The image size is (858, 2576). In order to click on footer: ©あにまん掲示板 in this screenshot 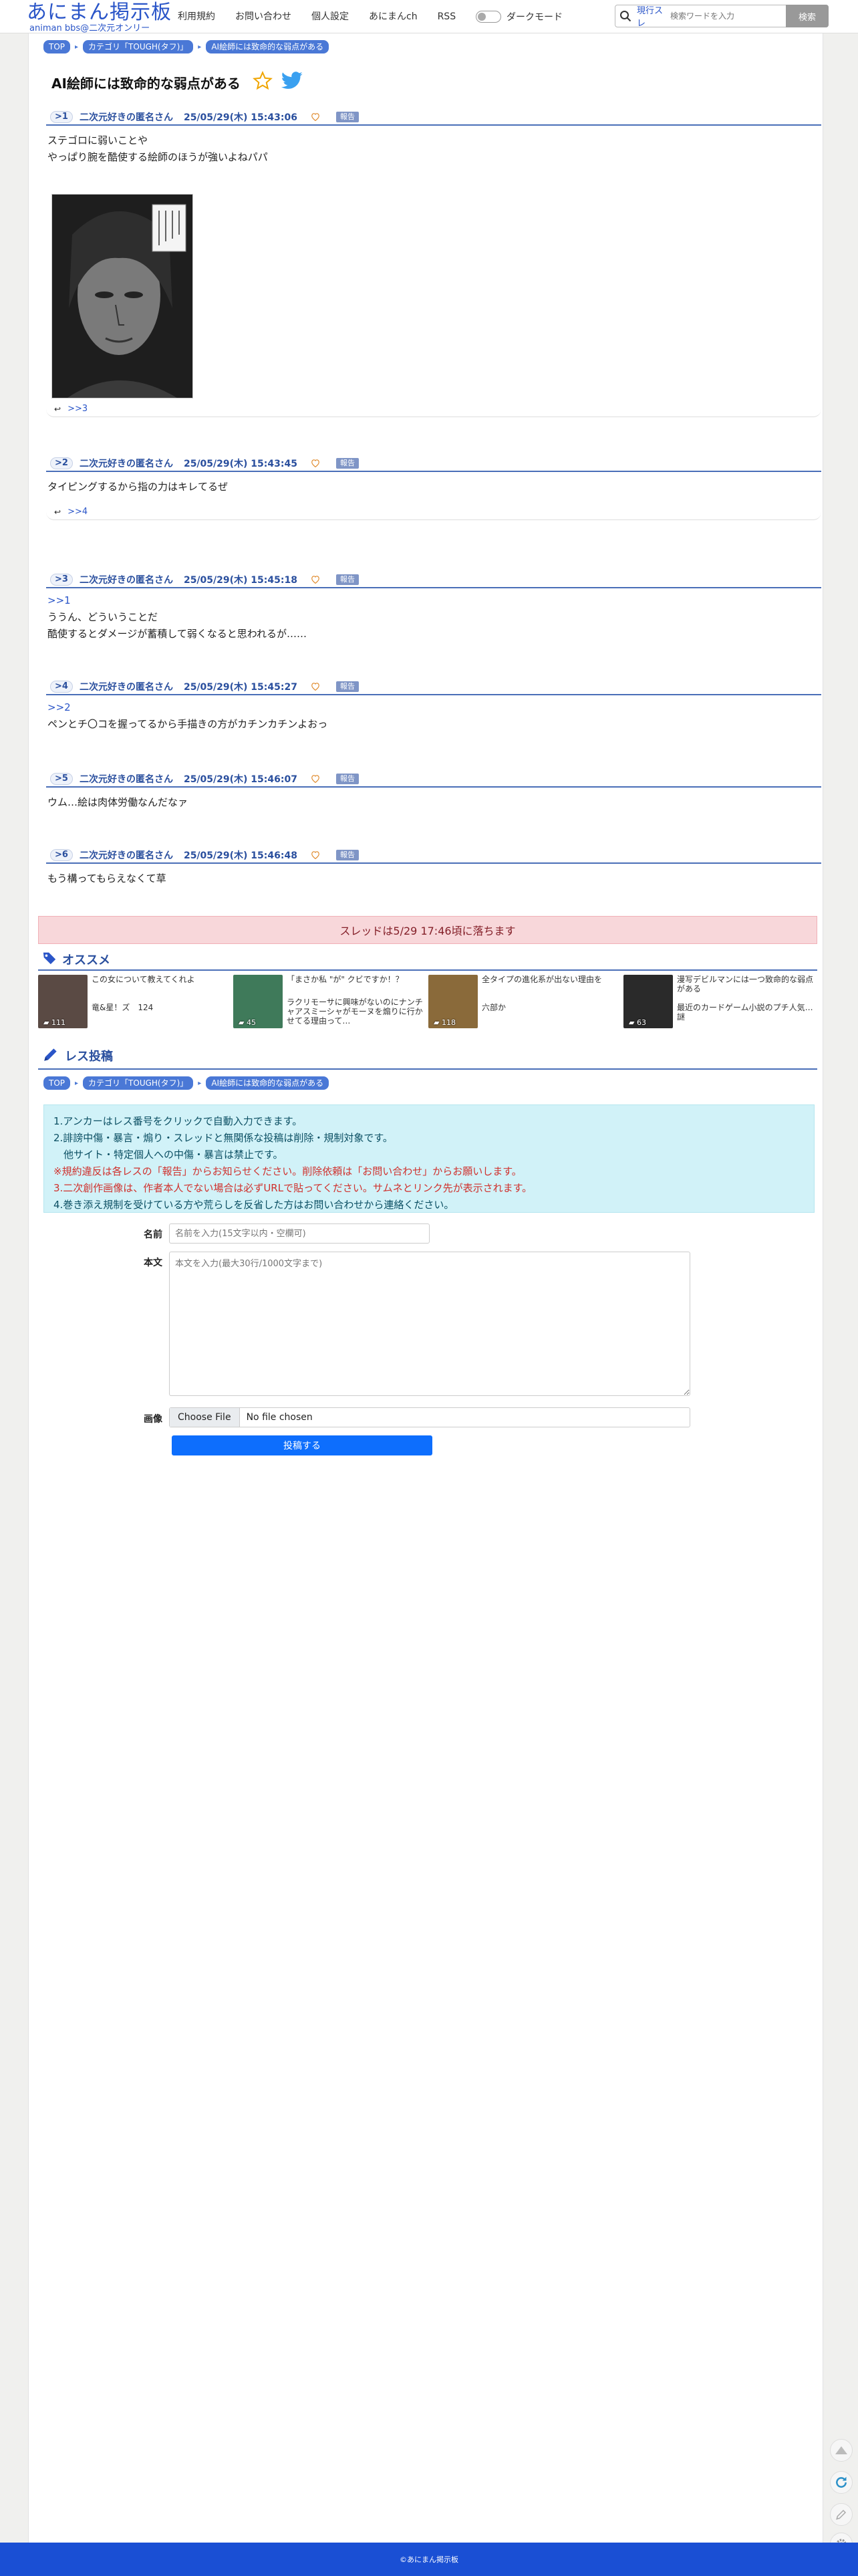, I will do `click(429, 2559)`.